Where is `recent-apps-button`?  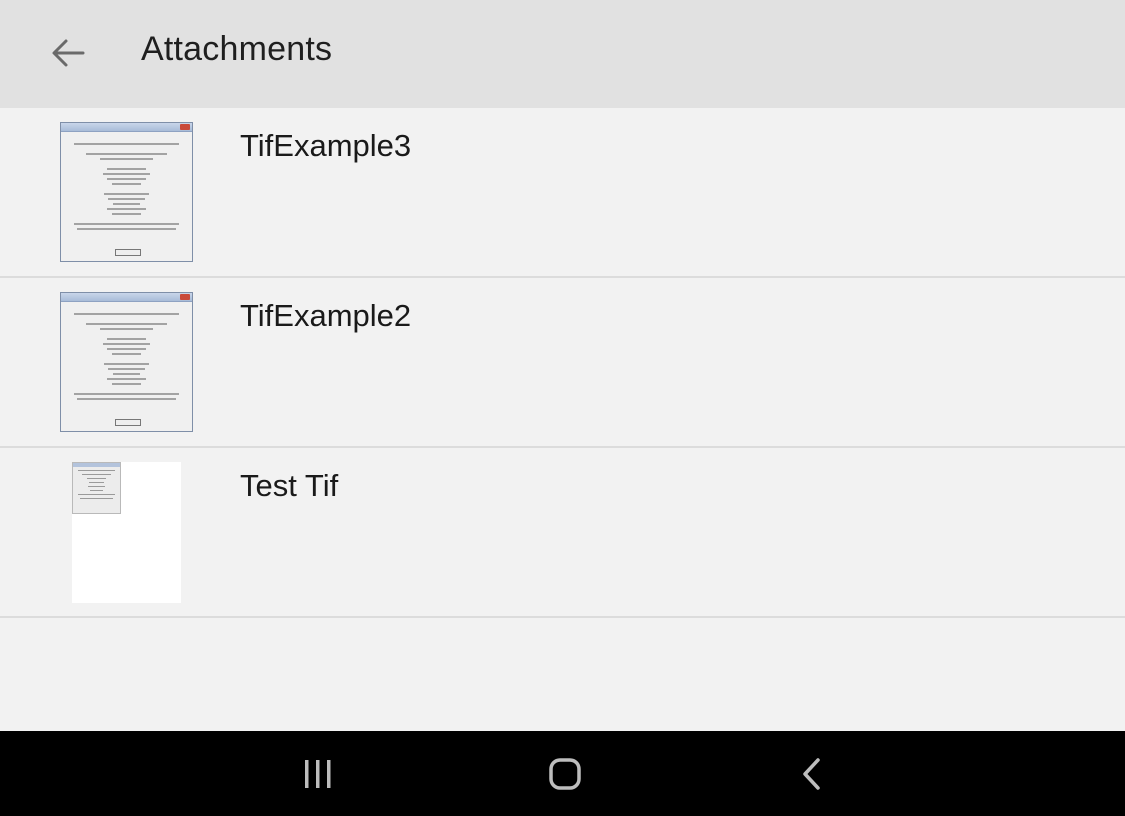
recent-apps-button is located at coordinates (318, 774).